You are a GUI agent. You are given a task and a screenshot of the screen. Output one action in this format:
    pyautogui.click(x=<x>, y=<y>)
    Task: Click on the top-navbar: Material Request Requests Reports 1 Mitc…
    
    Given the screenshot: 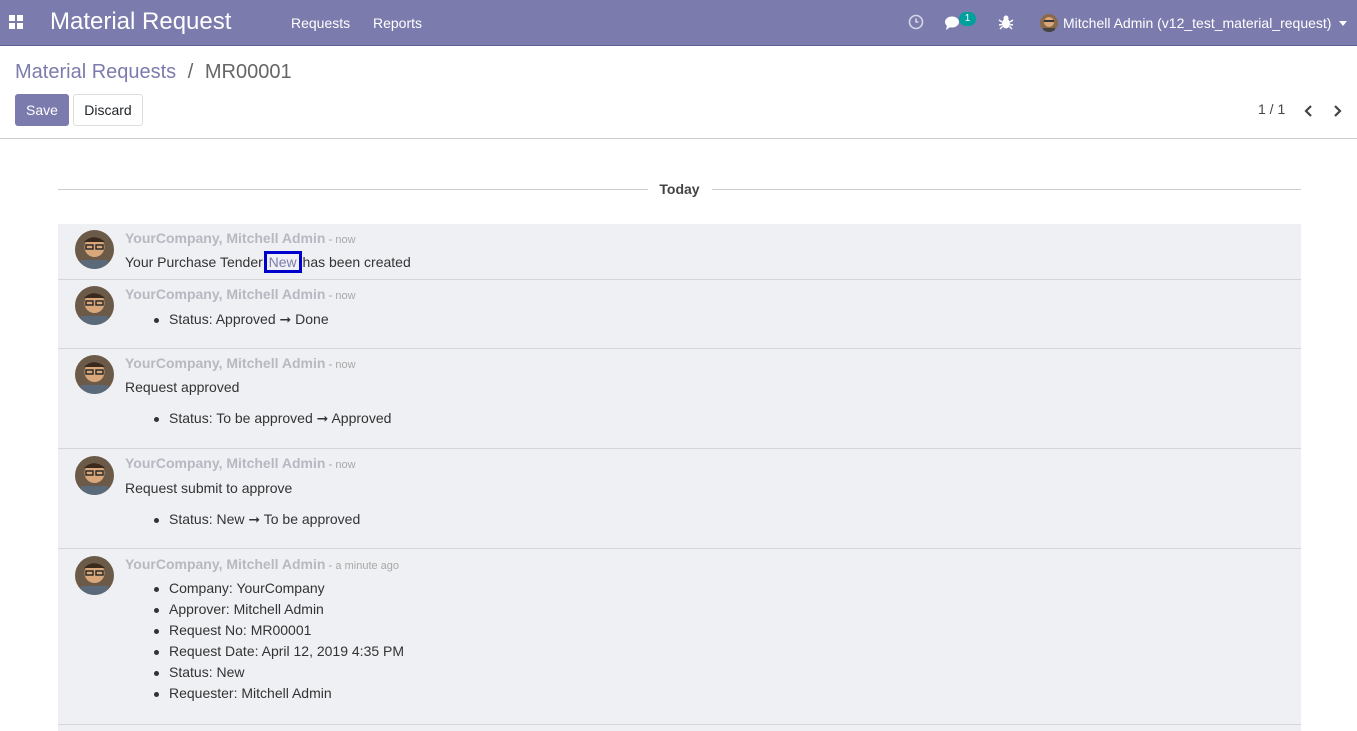 What is the action you would take?
    pyautogui.click(x=678, y=23)
    